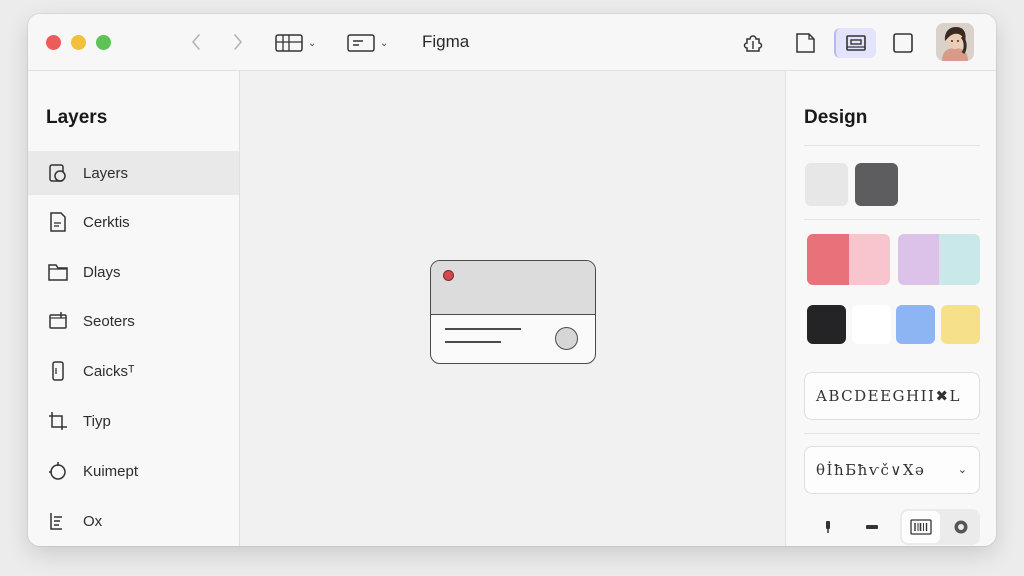 This screenshot has width=1024, height=576. Describe the element at coordinates (111, 471) in the screenshot. I see `sidebar-item-label: Kuimept` at that location.